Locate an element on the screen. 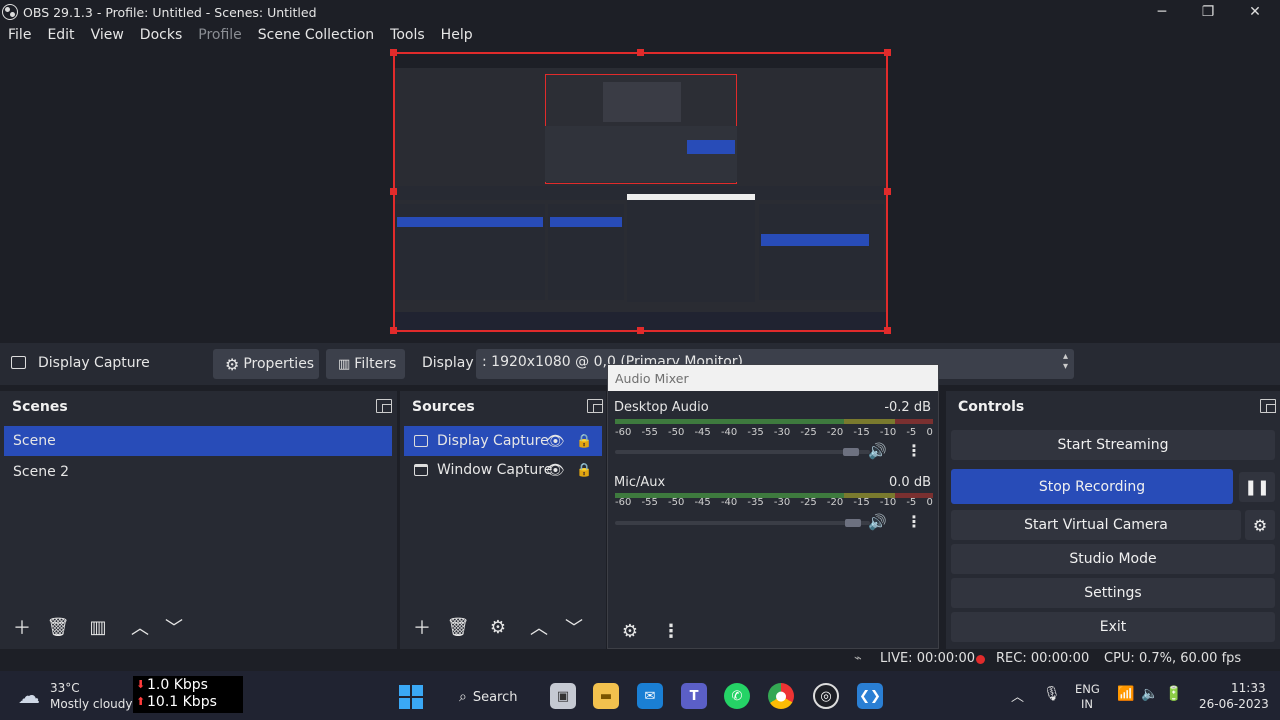  scenes-title: Scenes is located at coordinates (40, 407).